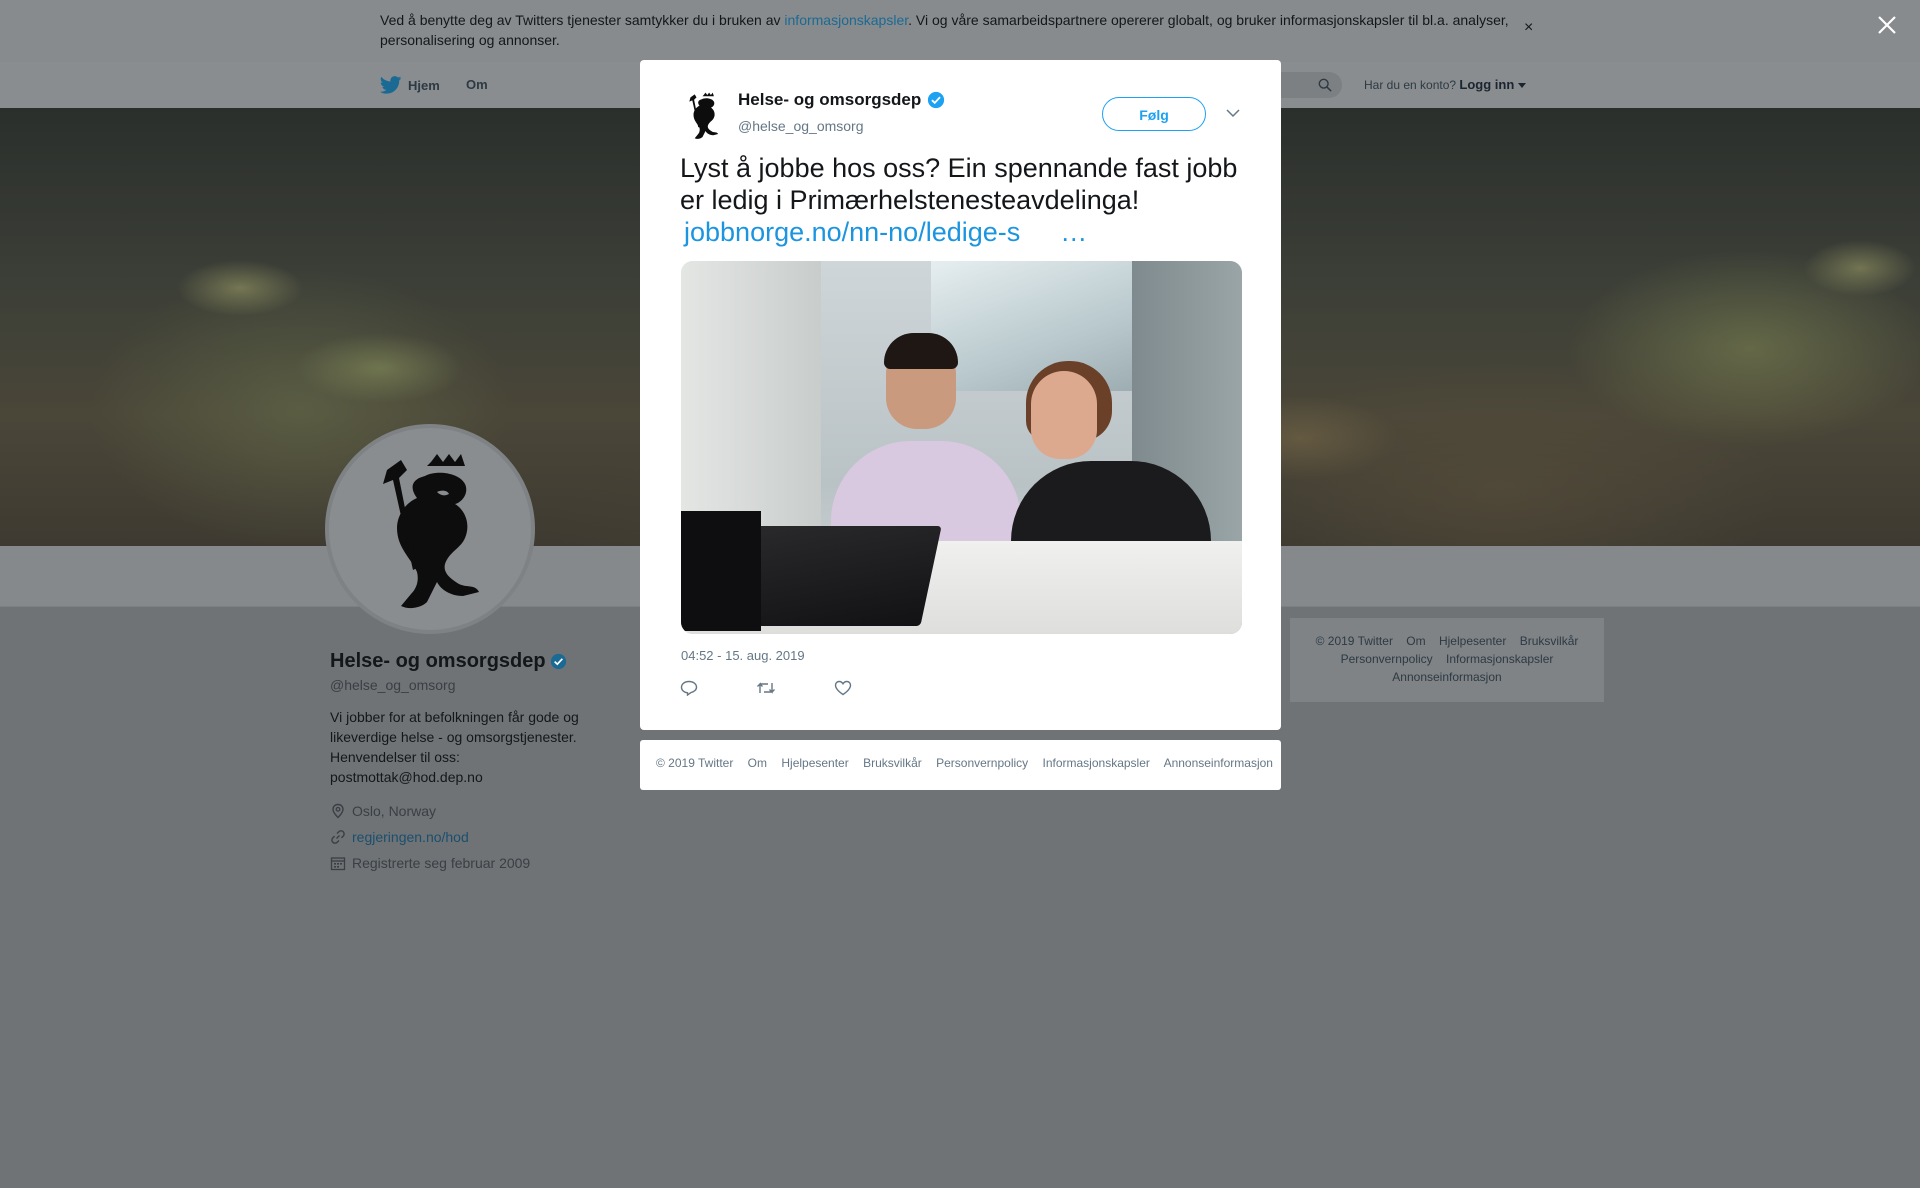 The image size is (1920, 1188). I want to click on retweet-icon, so click(766, 688).